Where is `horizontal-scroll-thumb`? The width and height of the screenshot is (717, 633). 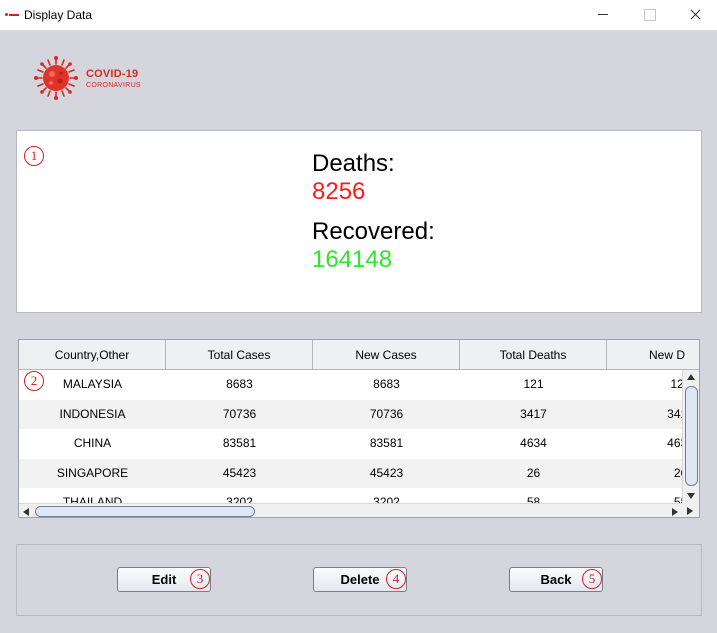 horizontal-scroll-thumb is located at coordinates (145, 511).